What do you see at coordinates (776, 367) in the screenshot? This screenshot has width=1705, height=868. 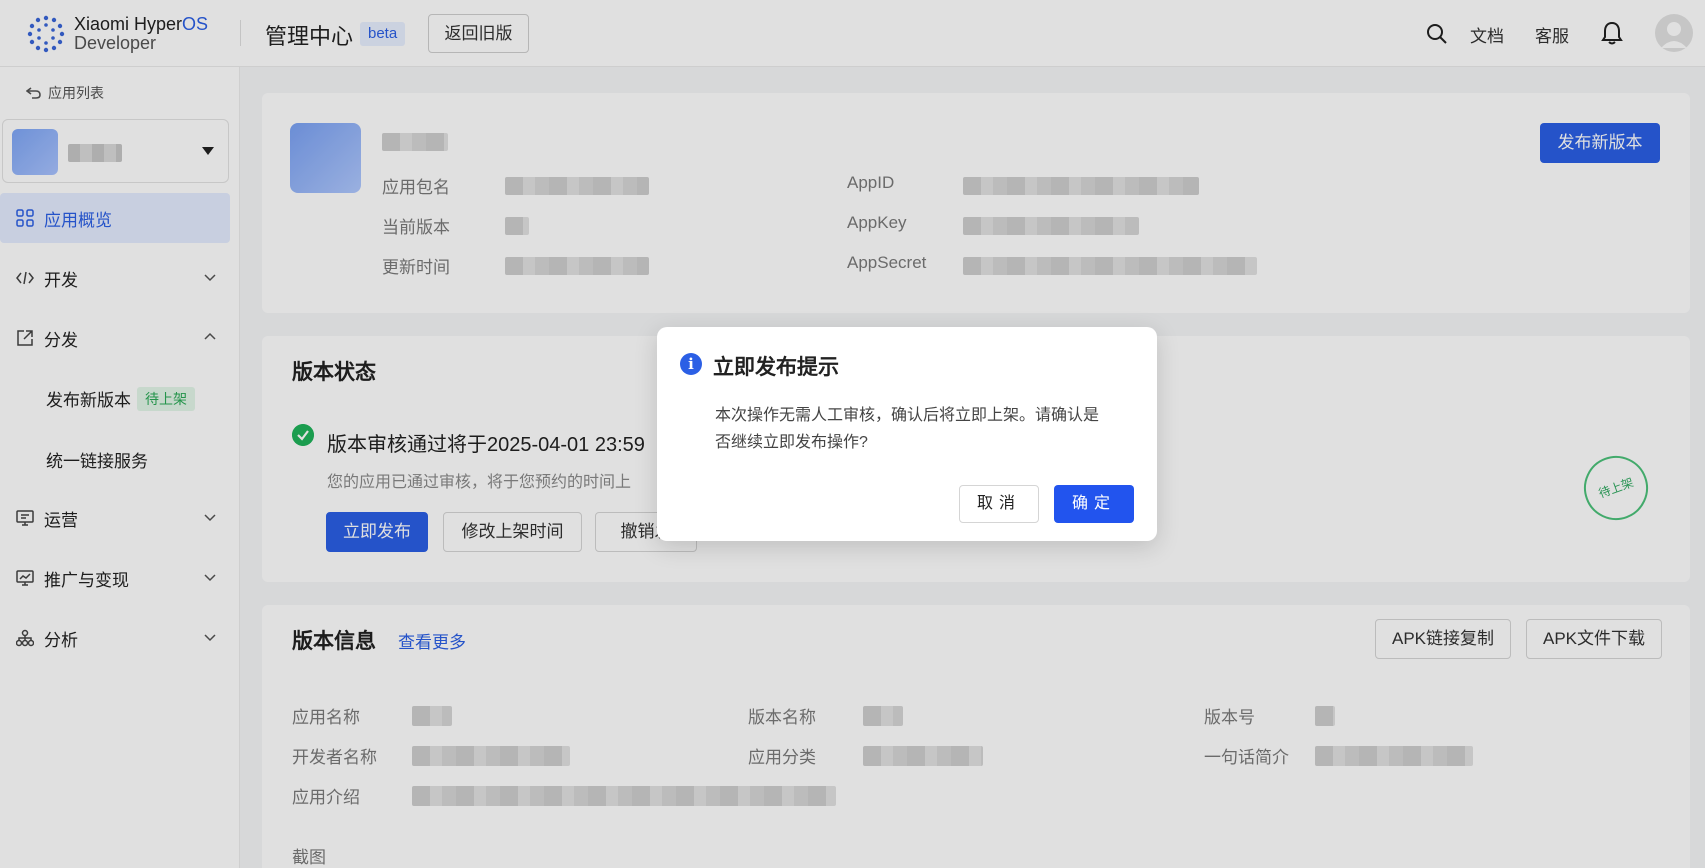 I see `dialog-title: 立即发布提示` at bounding box center [776, 367].